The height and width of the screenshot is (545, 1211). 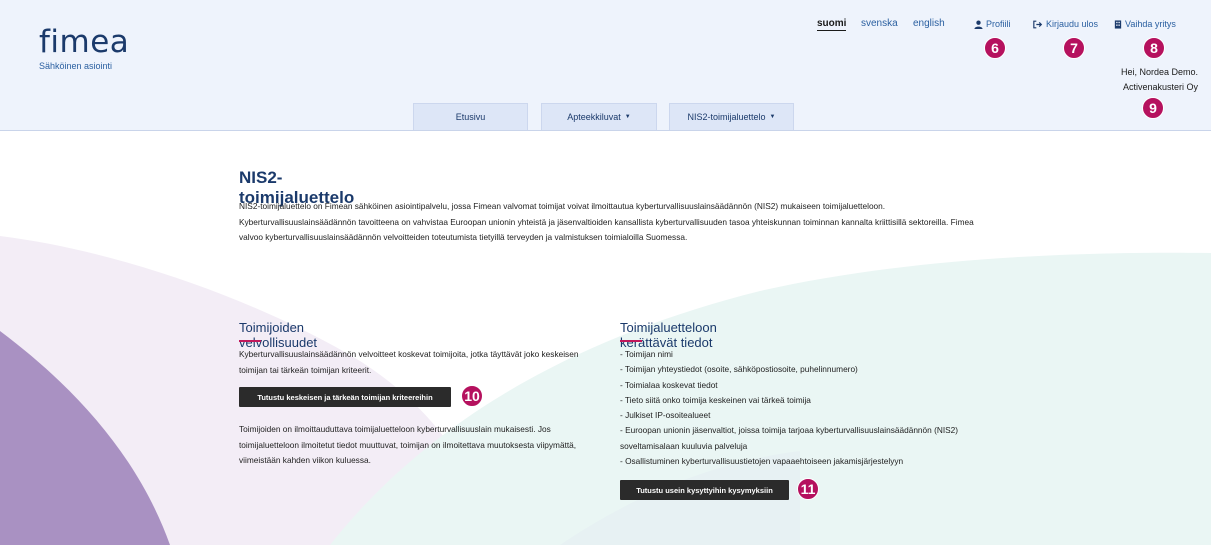 I want to click on tab-label: Etusivu, so click(x=470, y=117).